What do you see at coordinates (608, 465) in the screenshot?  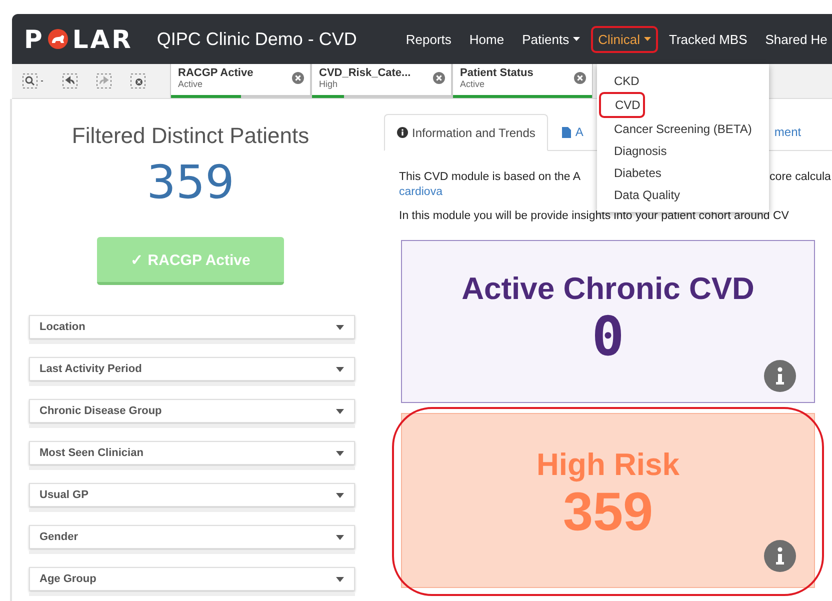 I see `kpi-title: High Risk` at bounding box center [608, 465].